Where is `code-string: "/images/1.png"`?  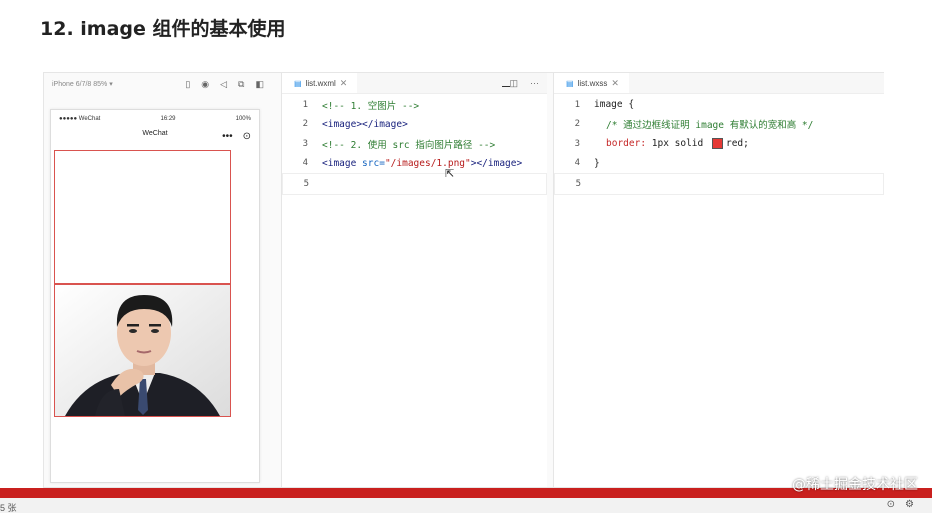 code-string: "/images/1.png" is located at coordinates (427, 163).